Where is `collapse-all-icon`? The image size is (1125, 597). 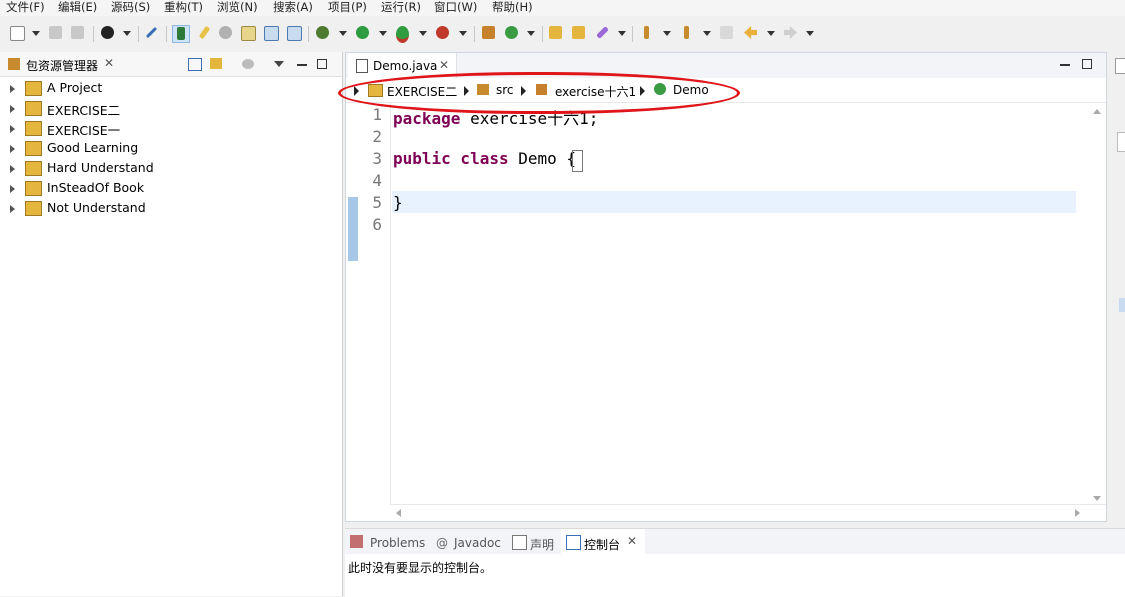
collapse-all-icon is located at coordinates (195, 64).